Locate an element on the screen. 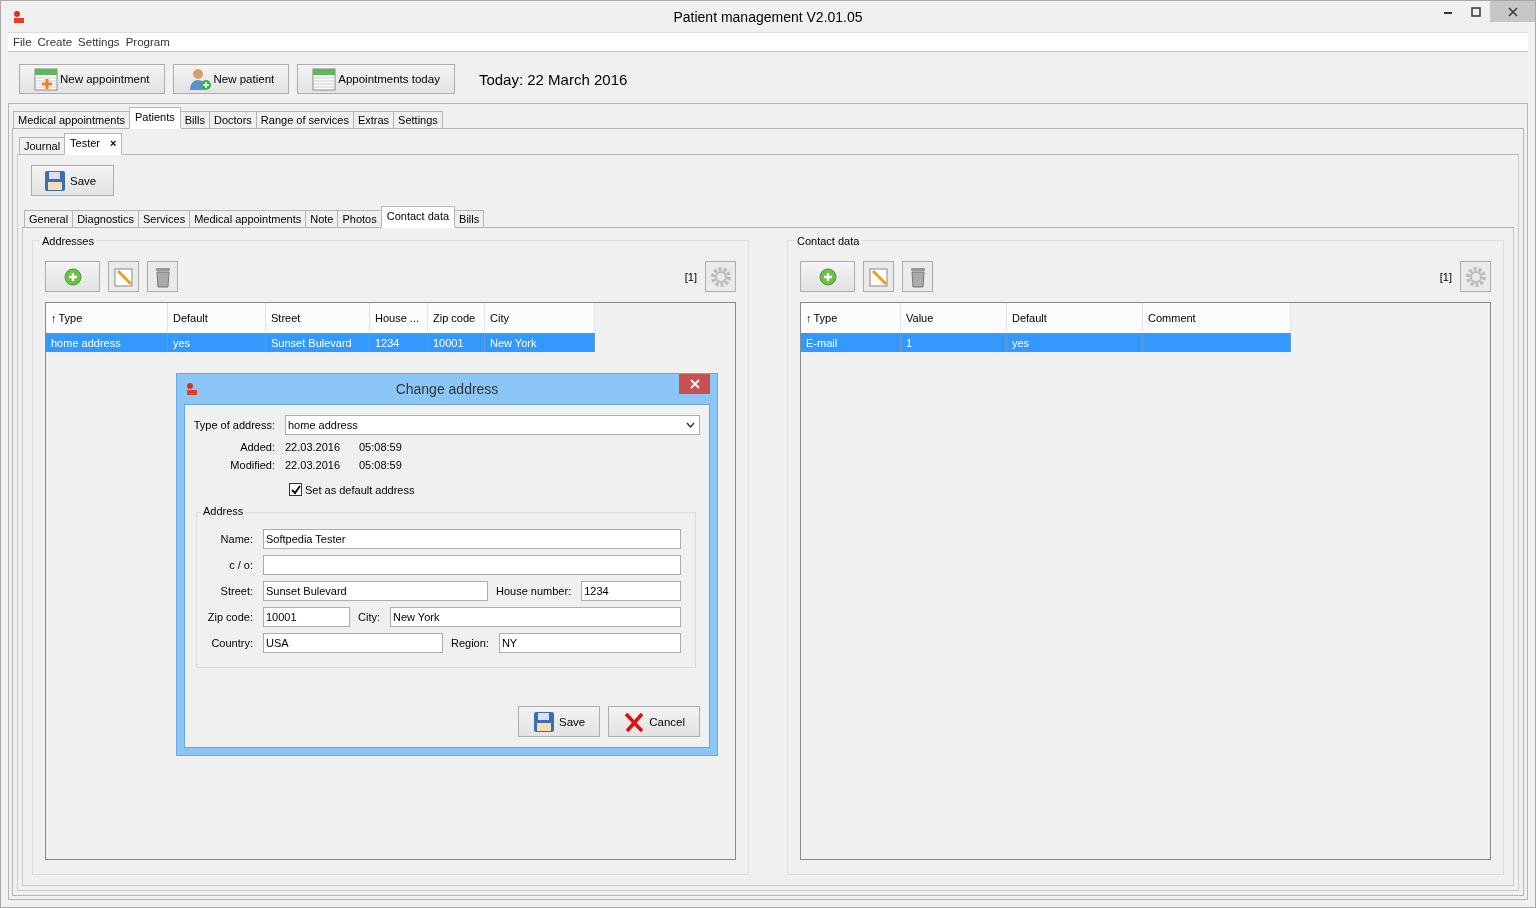 Image resolution: width=1536 pixels, height=908 pixels. menu-item: Create is located at coordinates (55, 42).